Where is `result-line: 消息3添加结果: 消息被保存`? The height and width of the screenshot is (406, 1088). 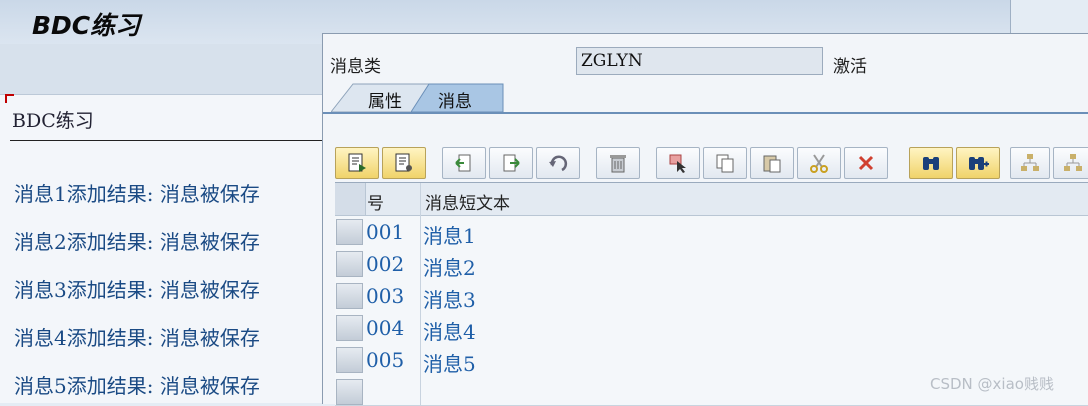 result-line: 消息3添加结果: 消息被保存 is located at coordinates (137, 290).